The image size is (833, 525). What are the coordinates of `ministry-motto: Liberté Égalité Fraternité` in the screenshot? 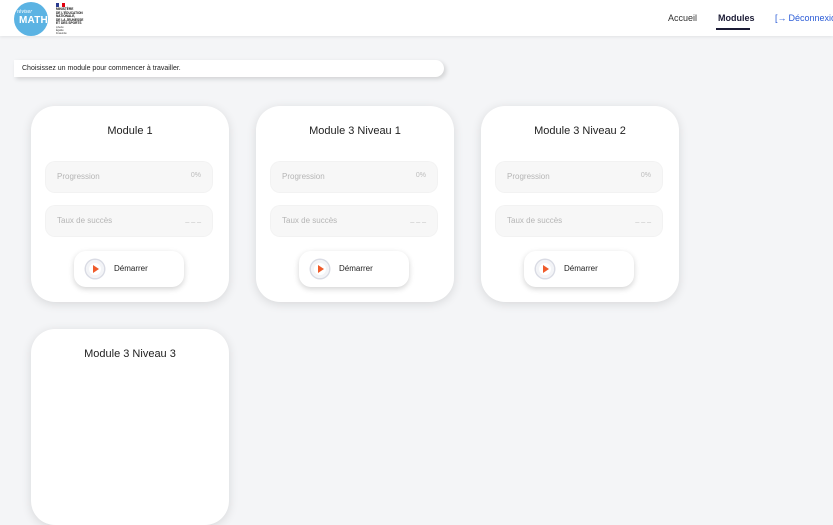 It's located at (61, 30).